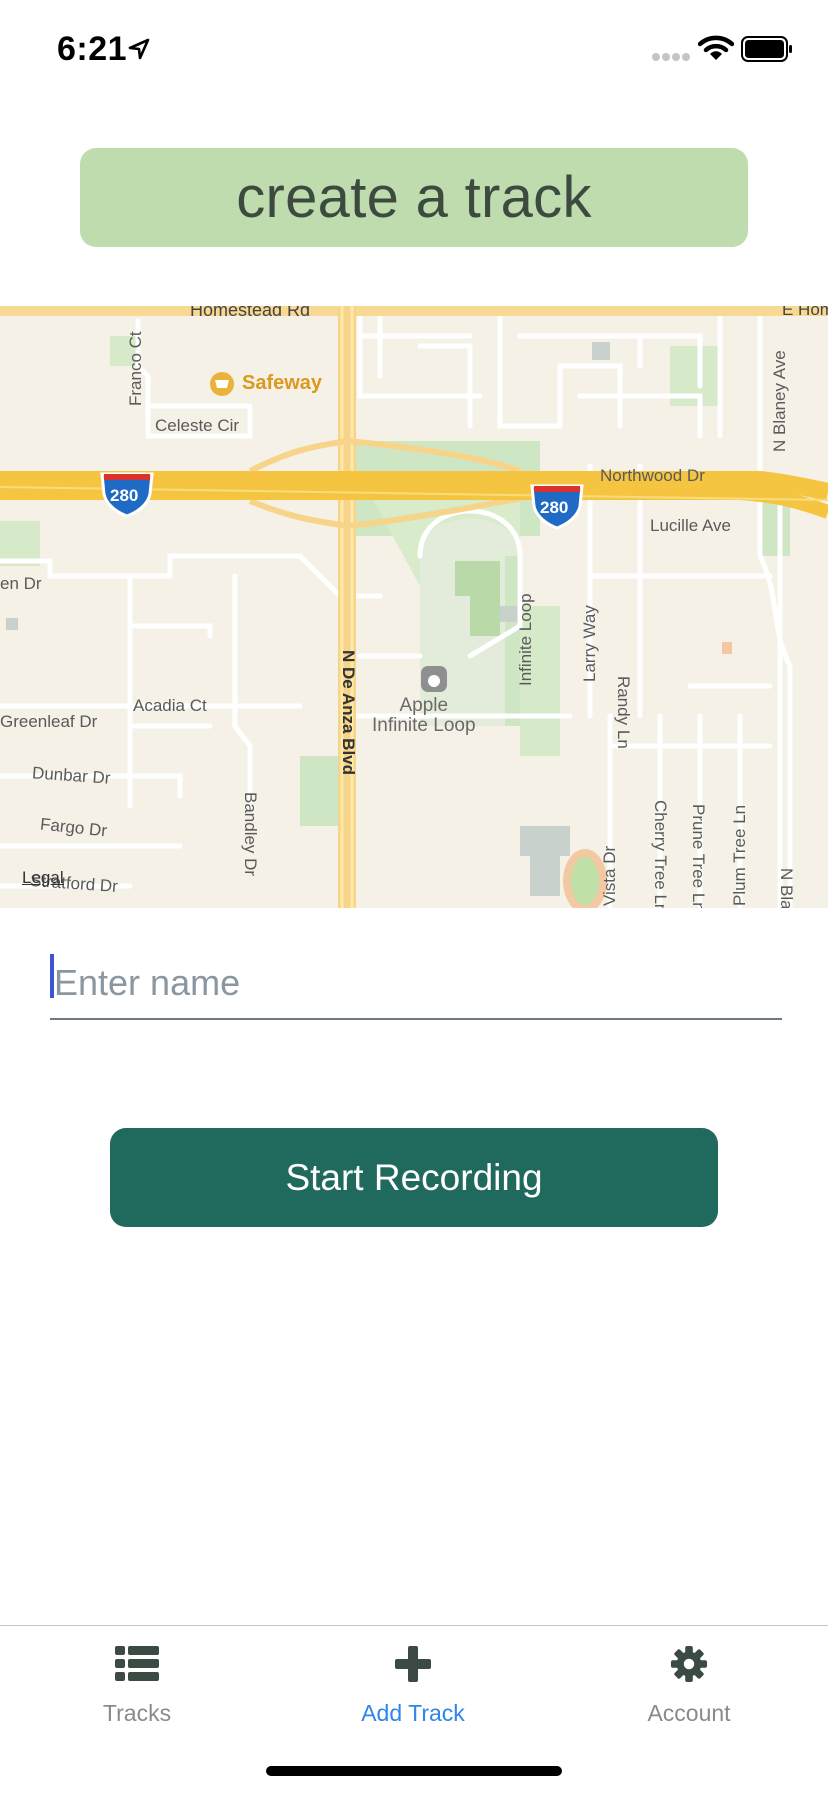 This screenshot has height=1793, width=828. What do you see at coordinates (779, 401) in the screenshot?
I see `street-label-n-blaney: N Blaney Ave` at bounding box center [779, 401].